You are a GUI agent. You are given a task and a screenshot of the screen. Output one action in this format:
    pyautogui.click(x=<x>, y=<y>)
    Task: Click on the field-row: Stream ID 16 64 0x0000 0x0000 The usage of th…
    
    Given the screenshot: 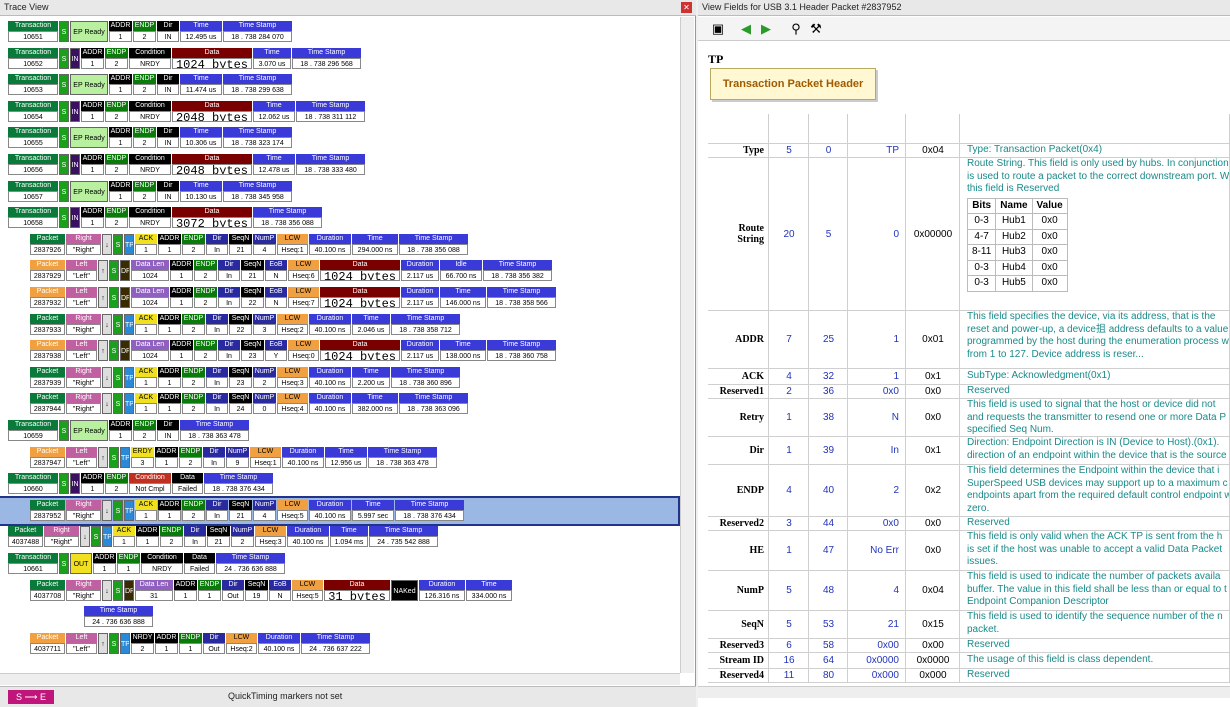 What is the action you would take?
    pyautogui.click(x=969, y=661)
    